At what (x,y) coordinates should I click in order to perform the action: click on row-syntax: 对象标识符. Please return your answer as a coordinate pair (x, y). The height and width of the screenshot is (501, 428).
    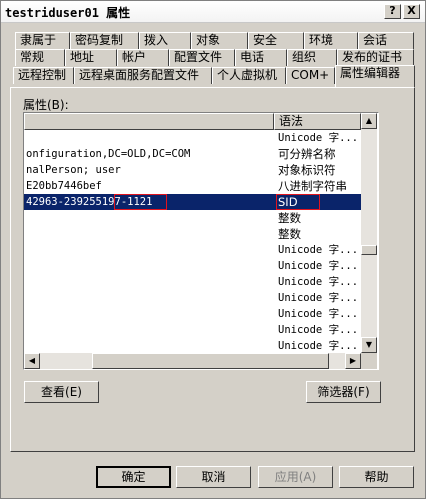
    Looking at the image, I should click on (307, 170).